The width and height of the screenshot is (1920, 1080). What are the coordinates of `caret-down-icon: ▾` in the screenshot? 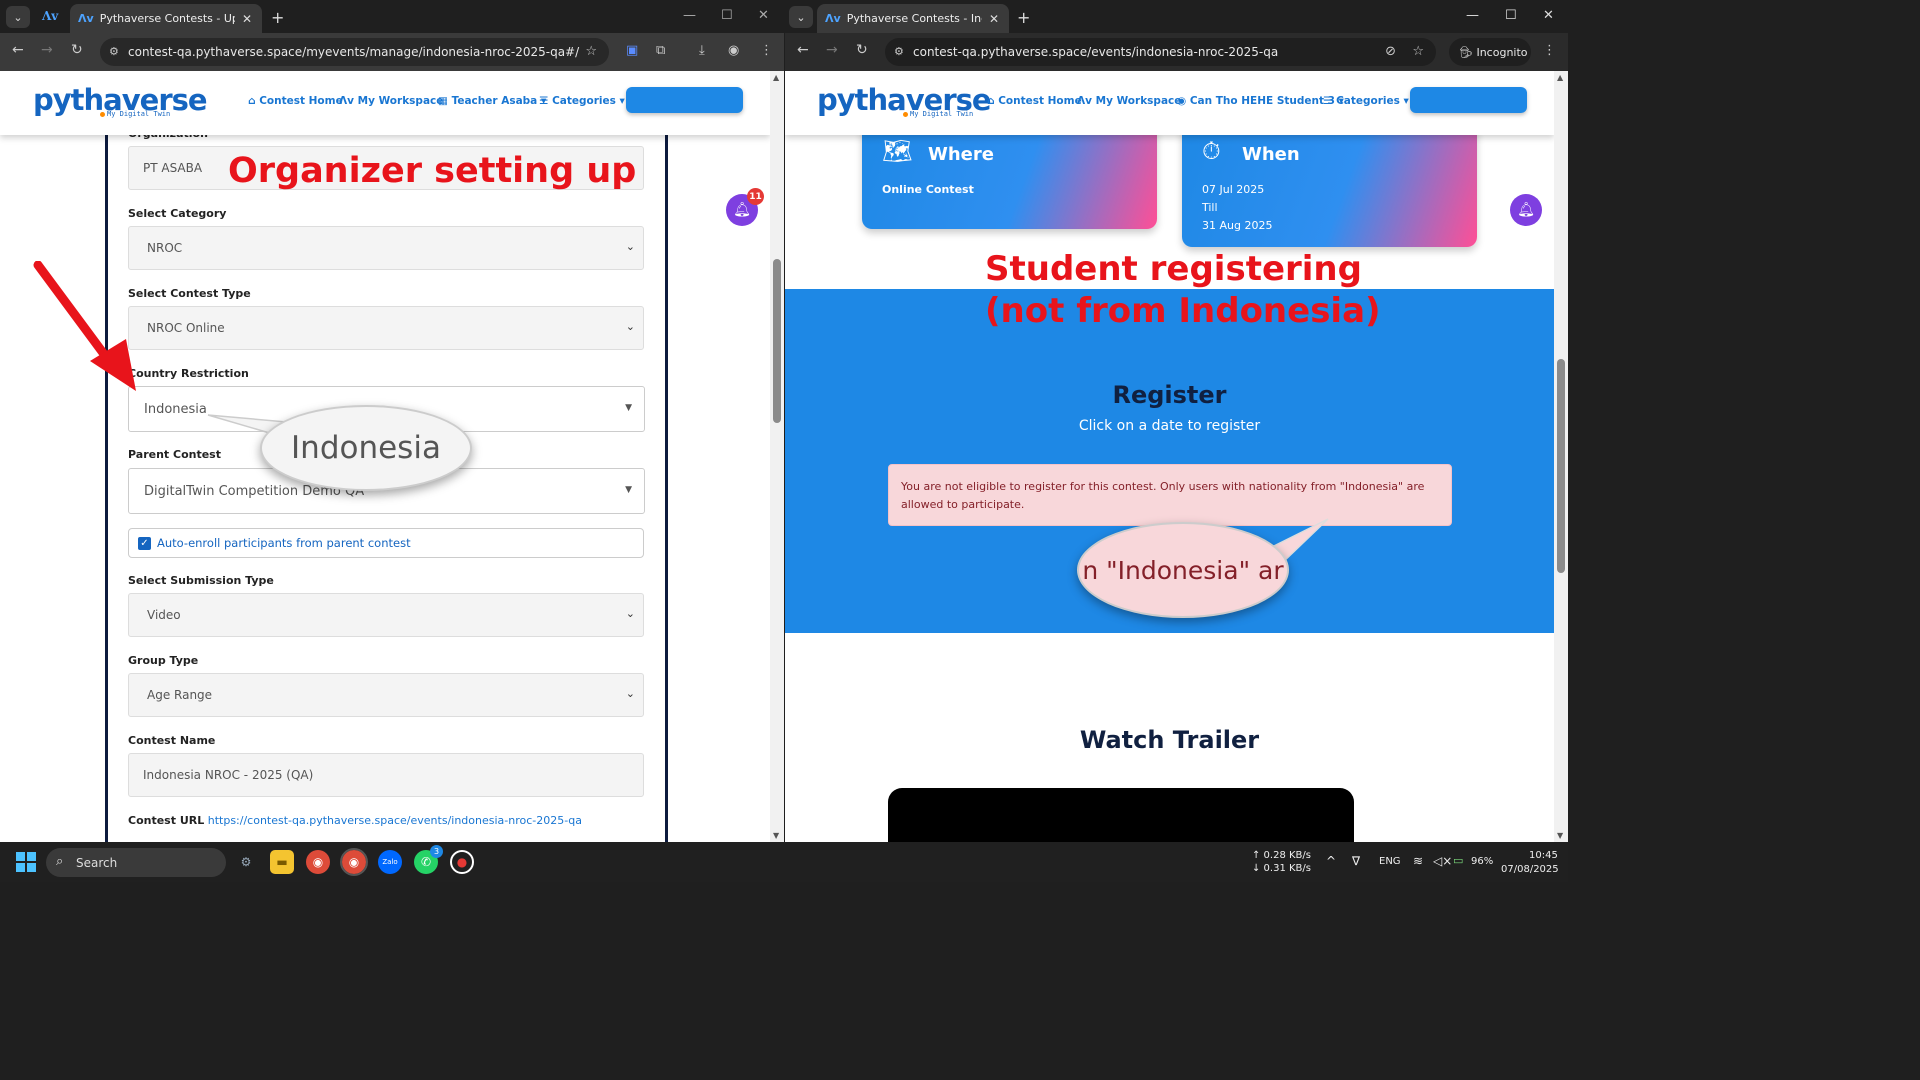 It's located at (1406, 101).